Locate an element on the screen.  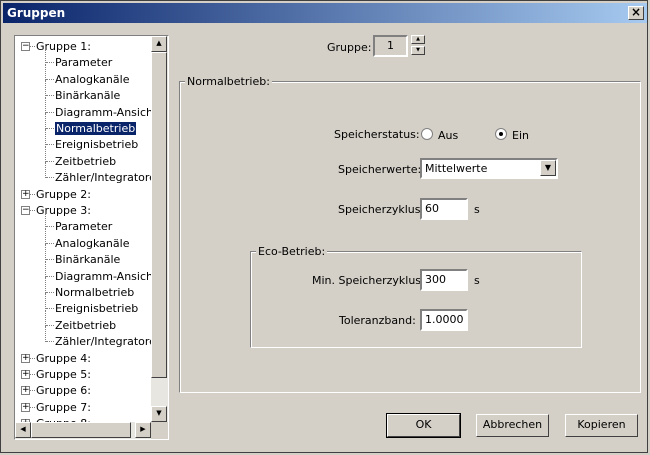
speicherstatus-label: Speicherstatus: is located at coordinates (377, 134).